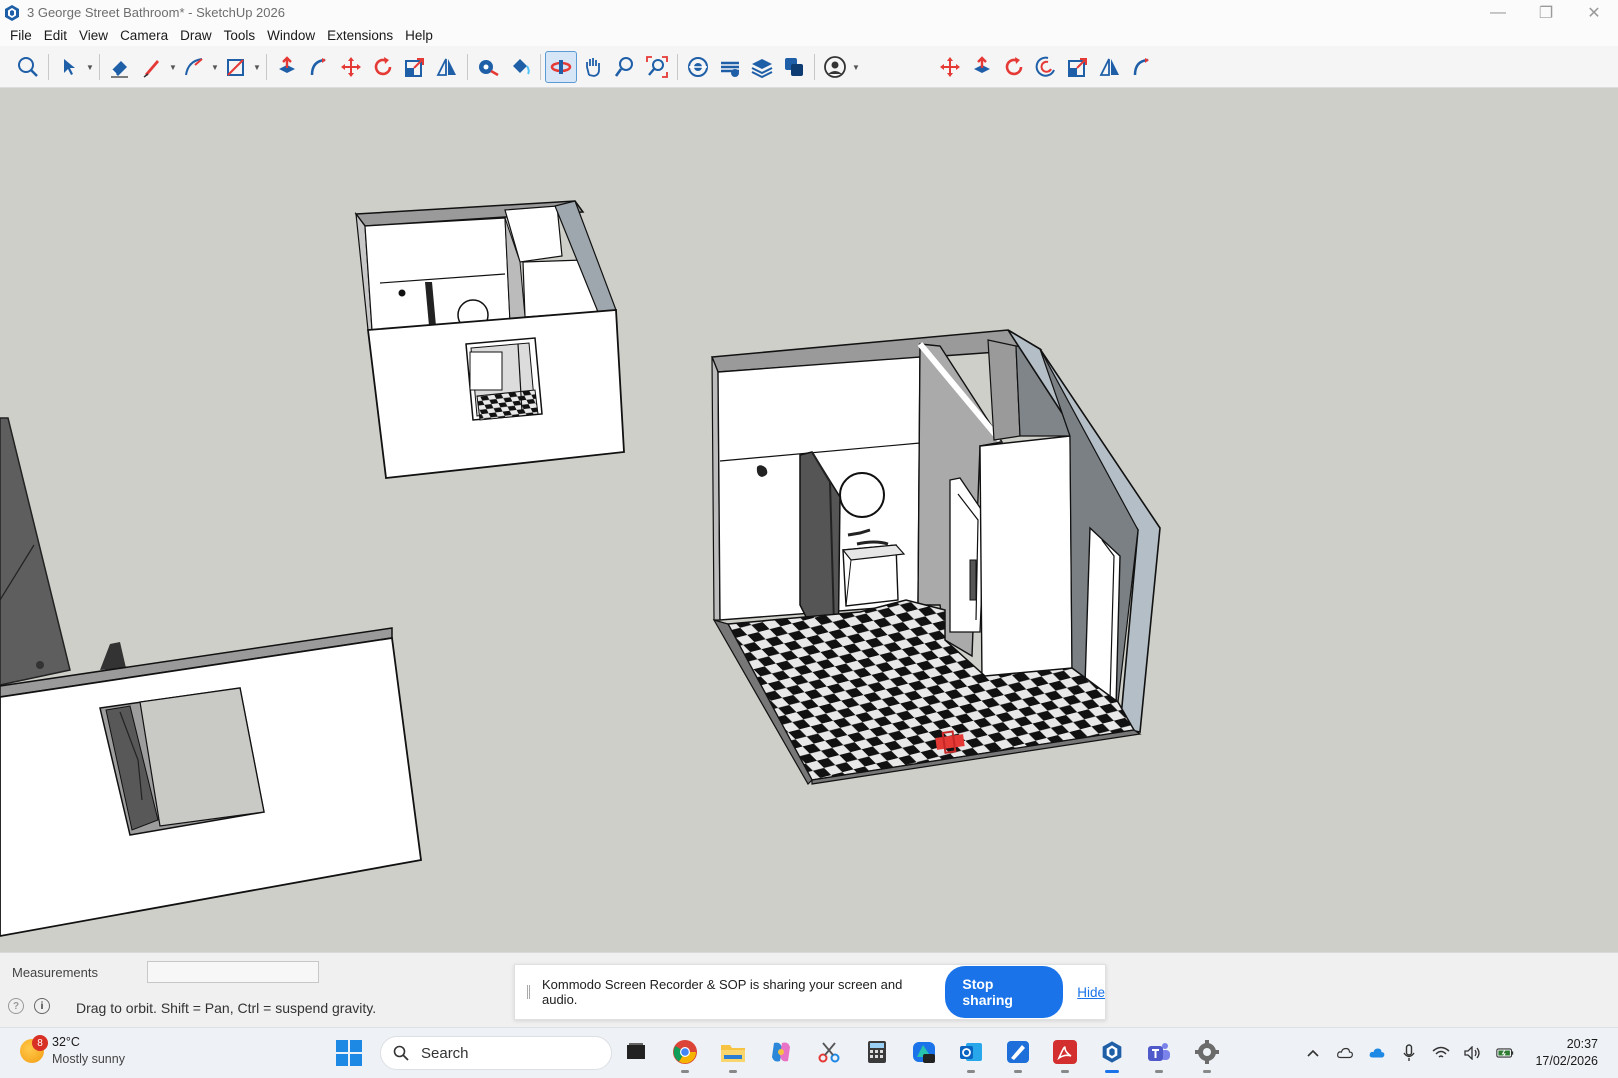  I want to click on solid-tools-icon, so click(794, 67).